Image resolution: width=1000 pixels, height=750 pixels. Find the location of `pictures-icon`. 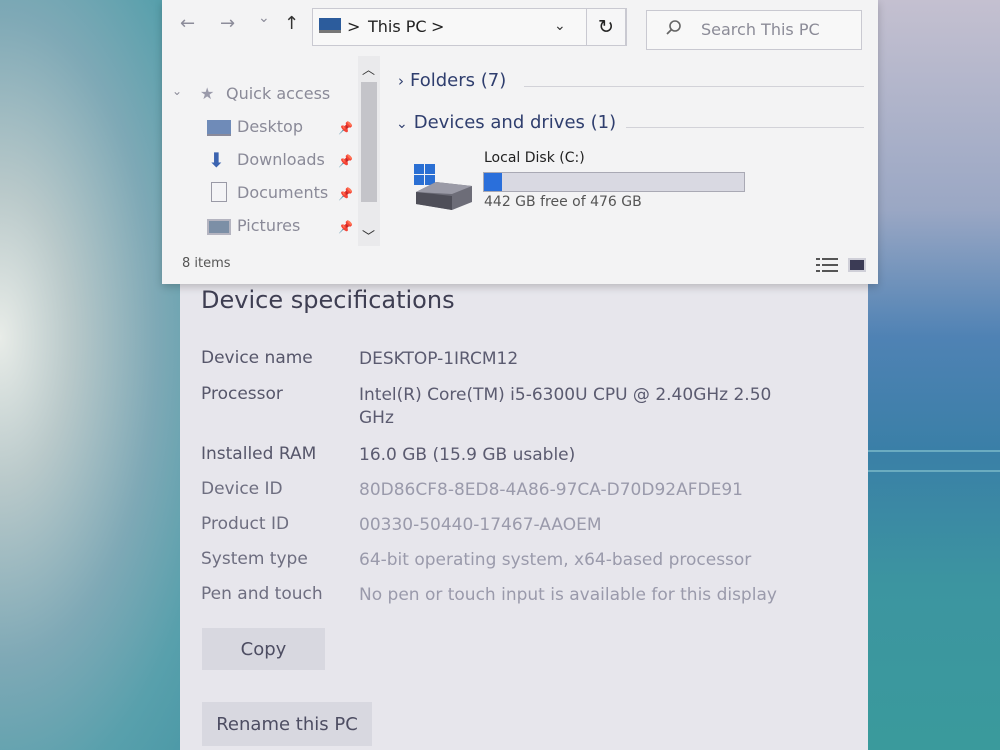

pictures-icon is located at coordinates (219, 227).